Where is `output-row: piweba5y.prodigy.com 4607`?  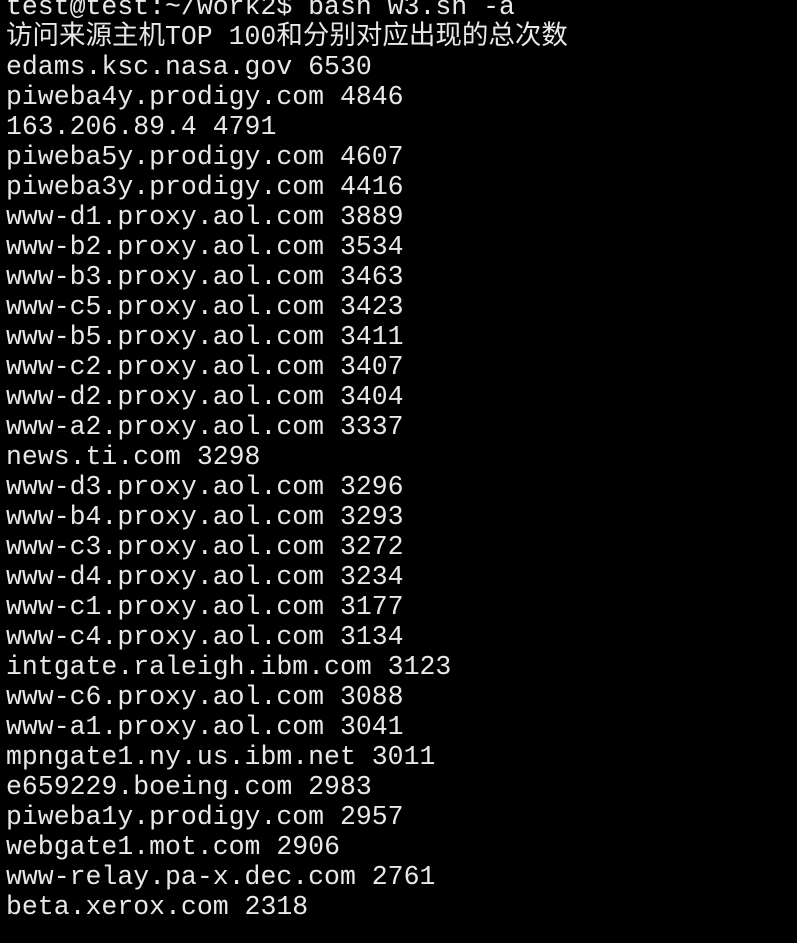
output-row: piweba5y.prodigy.com 4607 is located at coordinates (401, 157).